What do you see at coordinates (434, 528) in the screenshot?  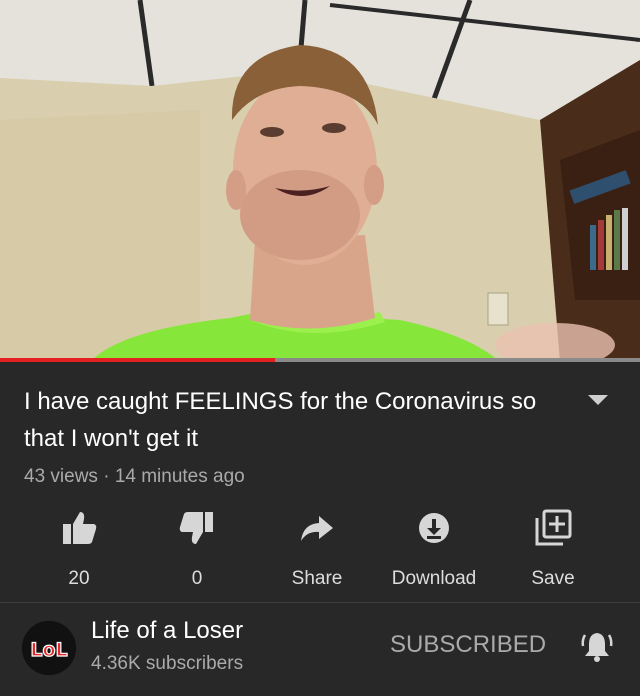 I see `download-icon` at bounding box center [434, 528].